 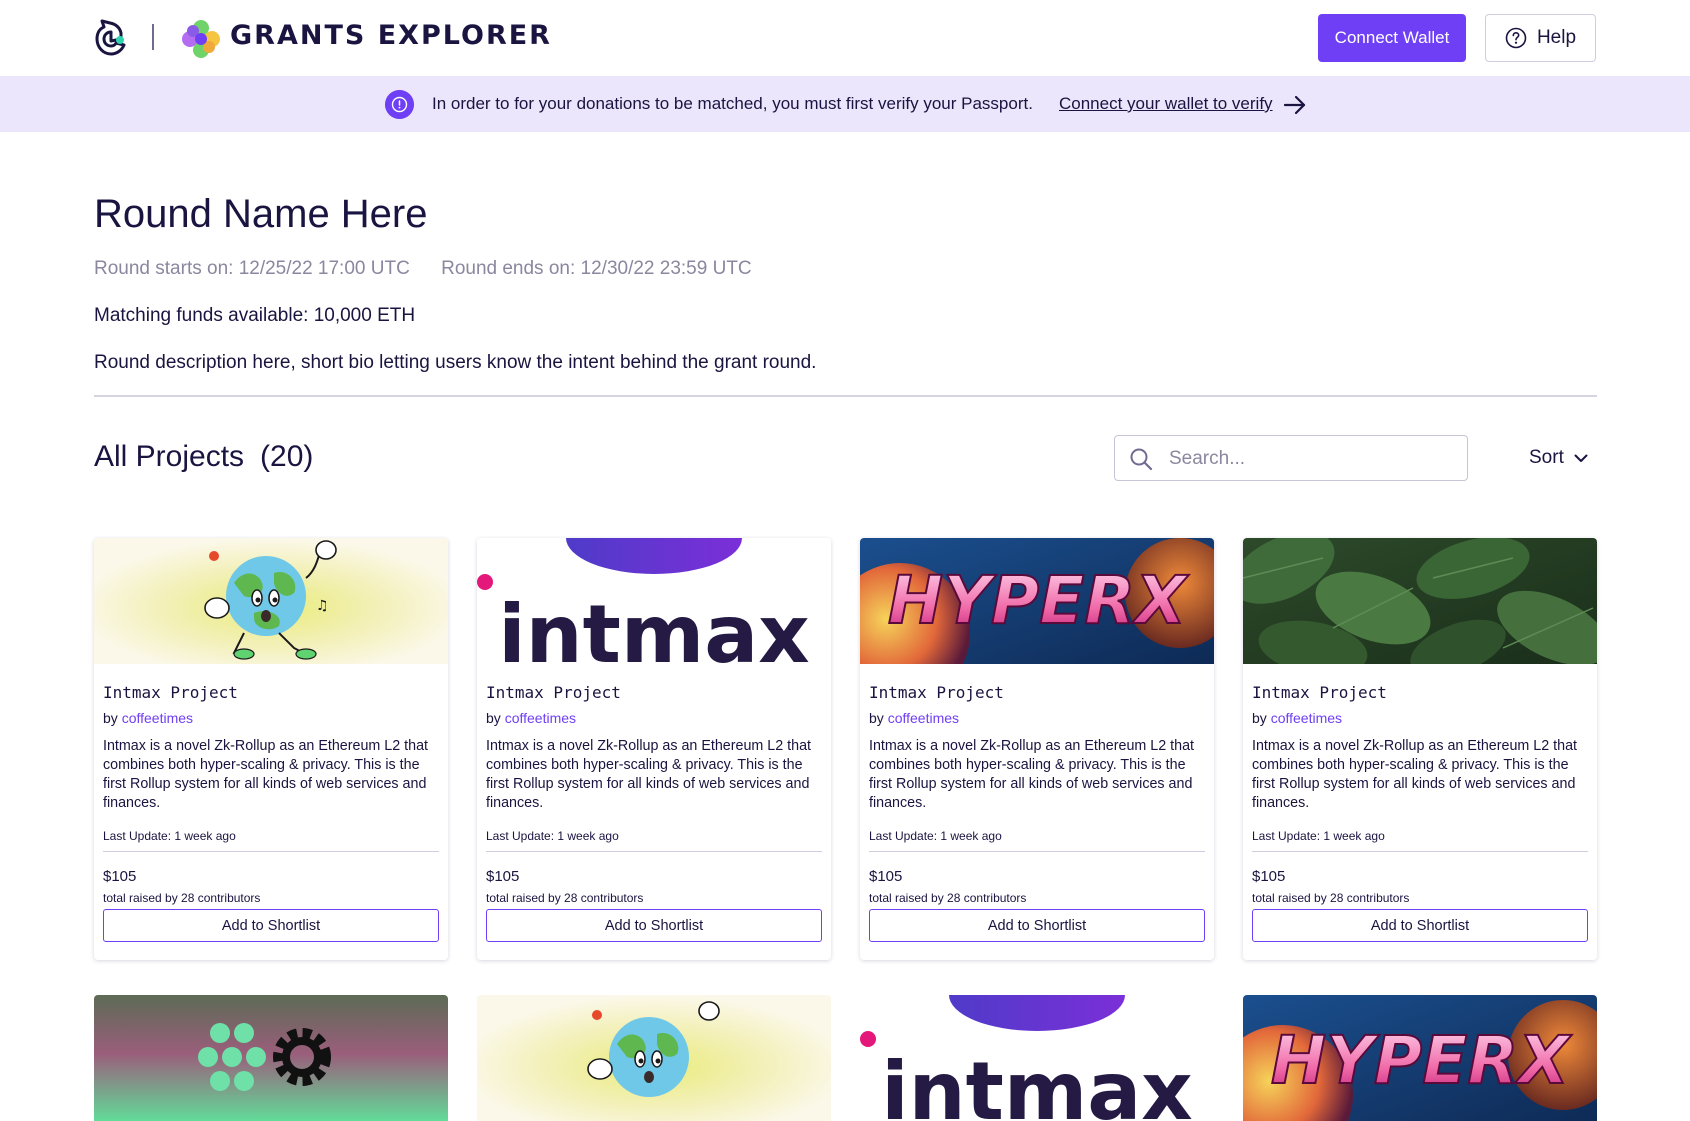 What do you see at coordinates (399, 104) in the screenshot?
I see `info-icon` at bounding box center [399, 104].